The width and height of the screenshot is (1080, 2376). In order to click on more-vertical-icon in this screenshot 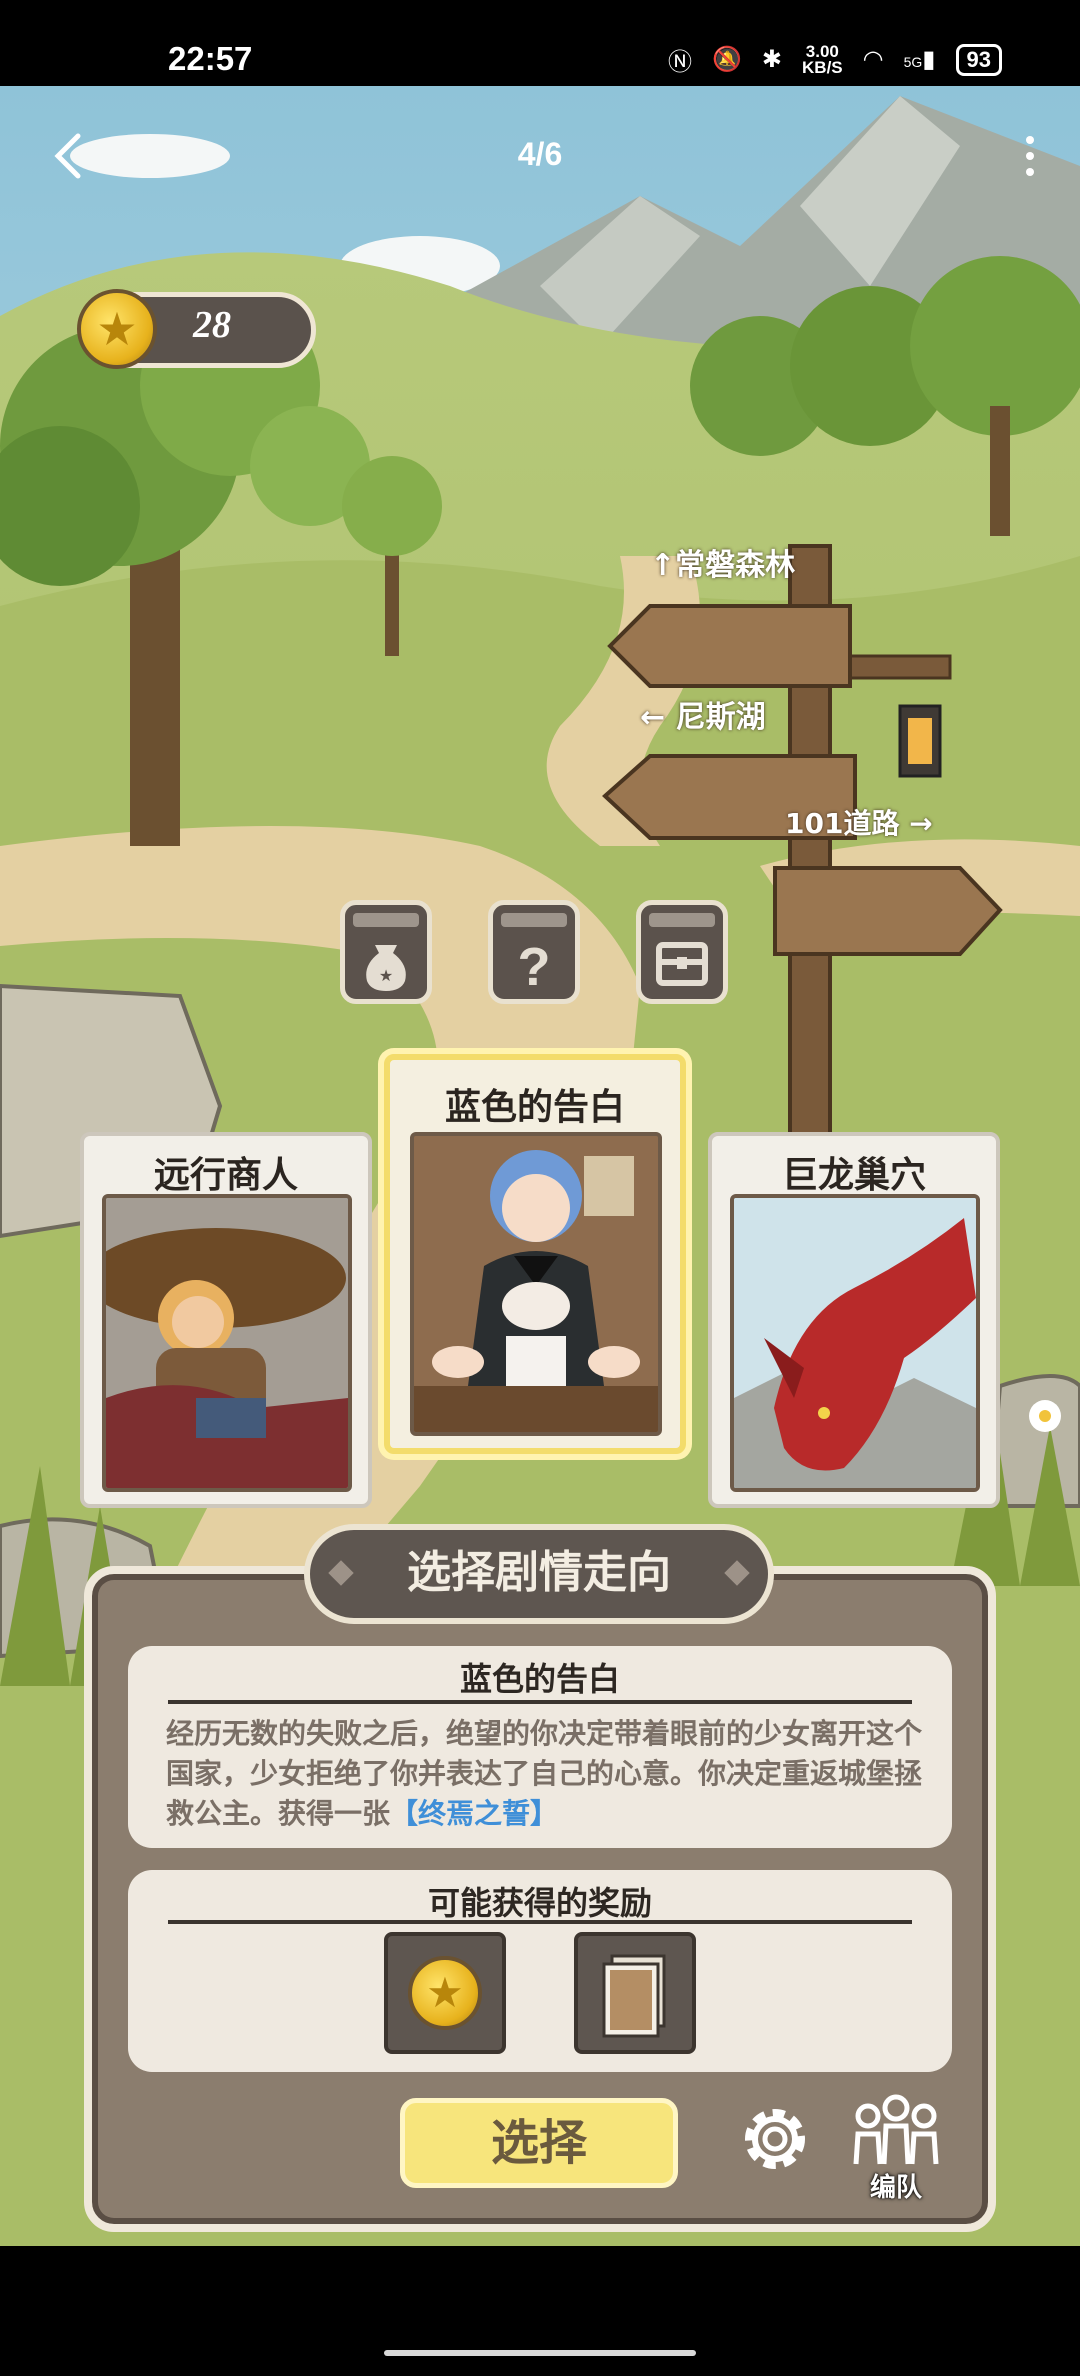, I will do `click(1030, 156)`.